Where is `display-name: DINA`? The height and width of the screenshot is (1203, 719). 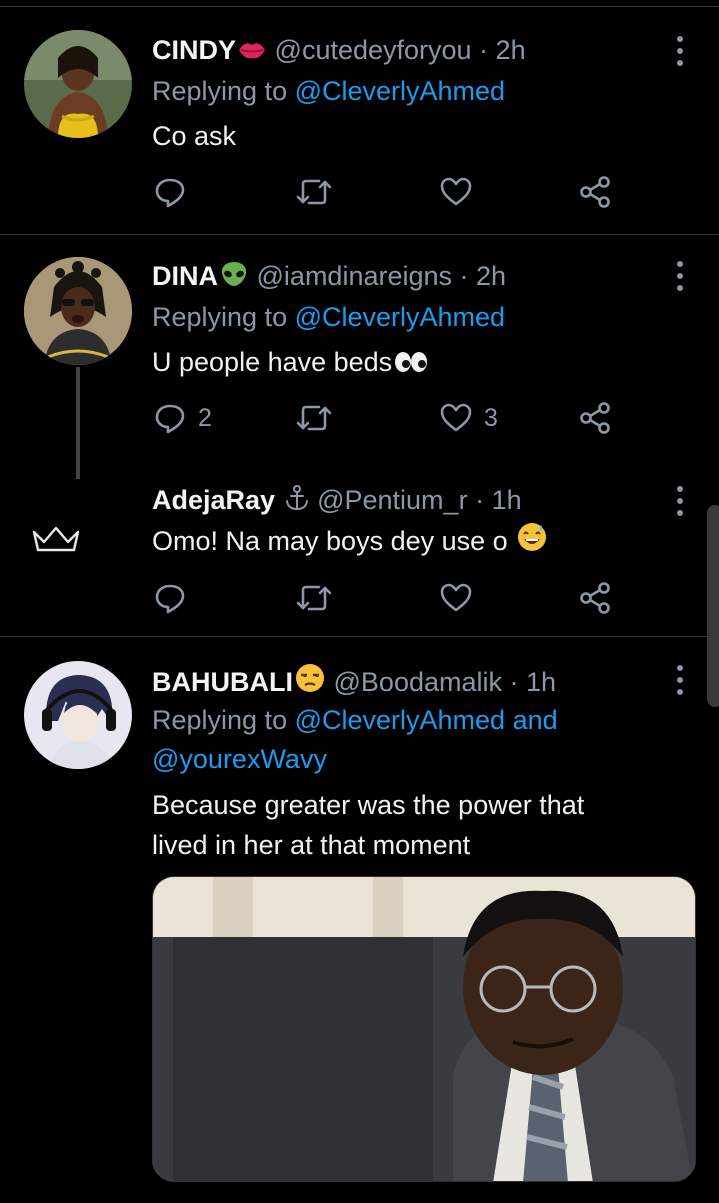 display-name: DINA is located at coordinates (185, 276).